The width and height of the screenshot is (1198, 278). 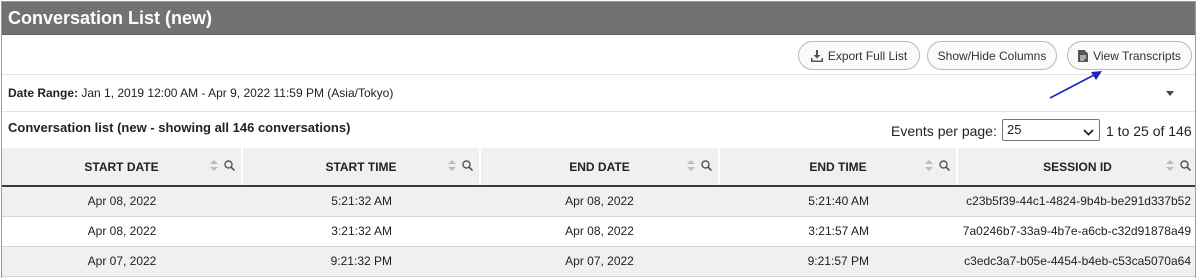 What do you see at coordinates (361, 261) in the screenshot?
I see `cell-start-time: 9:21:32 PM` at bounding box center [361, 261].